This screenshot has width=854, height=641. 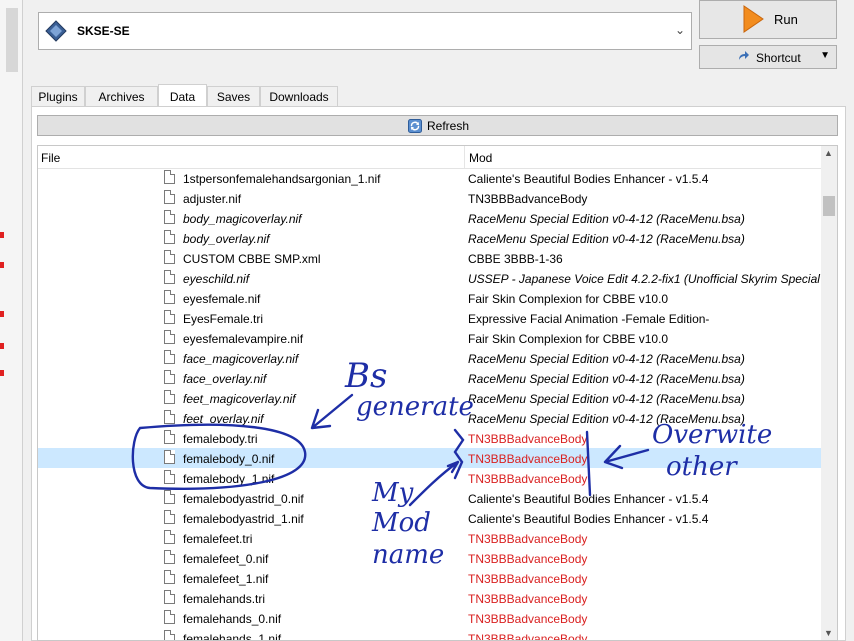 I want to click on annotation-text: Mod, so click(x=401, y=523).